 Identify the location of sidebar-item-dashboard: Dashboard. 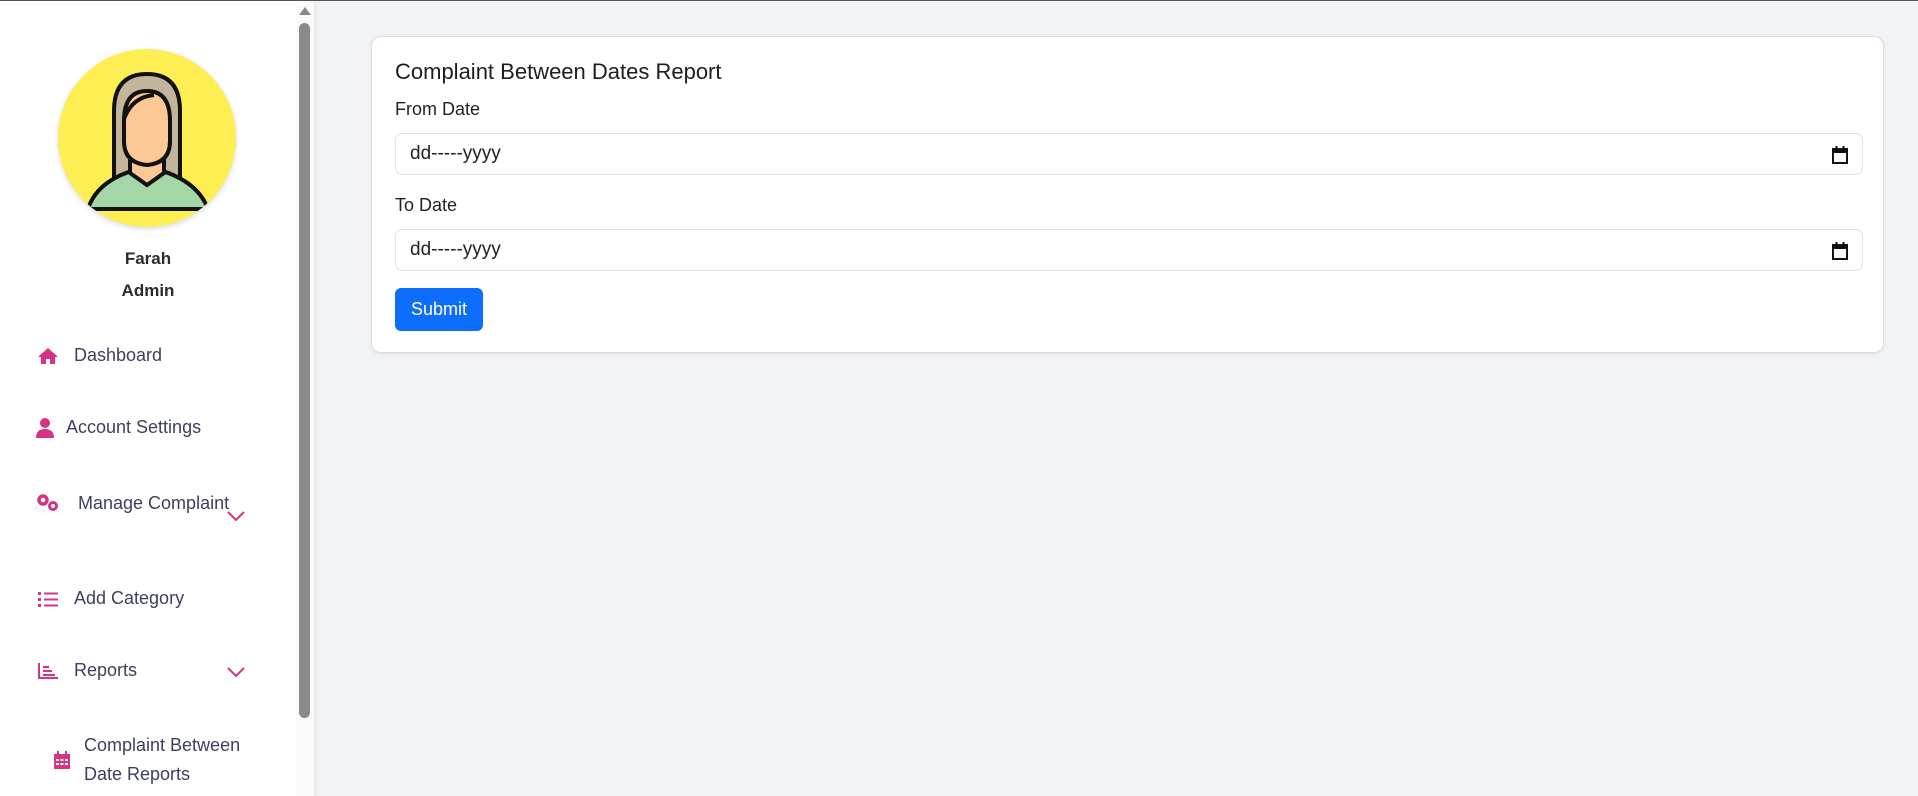
(99, 355).